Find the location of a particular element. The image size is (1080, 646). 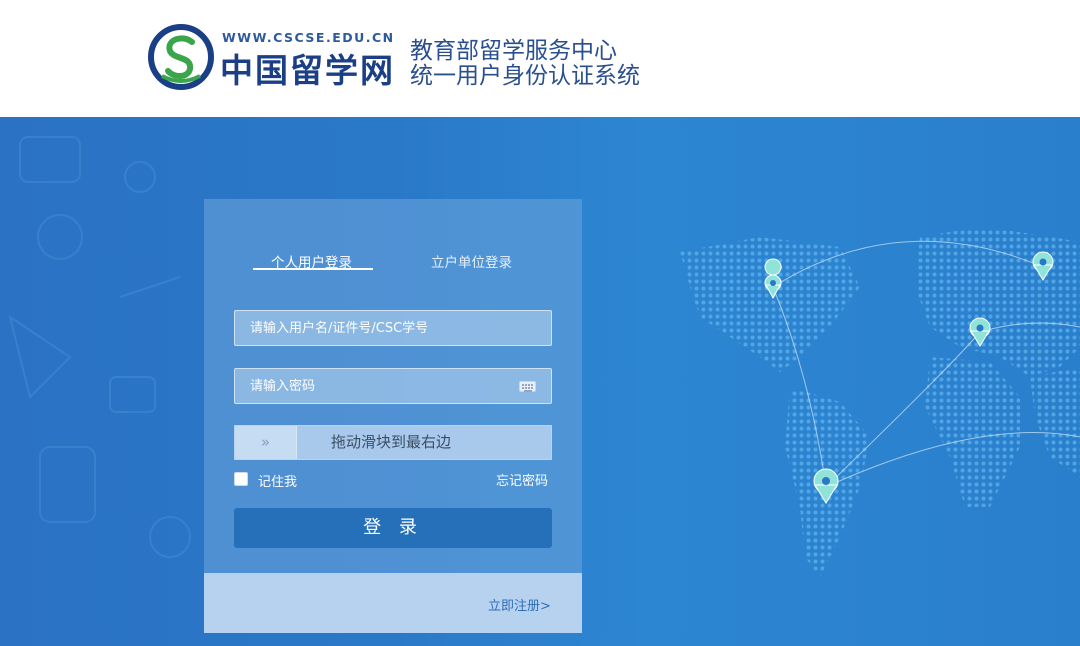

register-link: 立即注册> is located at coordinates (519, 604).